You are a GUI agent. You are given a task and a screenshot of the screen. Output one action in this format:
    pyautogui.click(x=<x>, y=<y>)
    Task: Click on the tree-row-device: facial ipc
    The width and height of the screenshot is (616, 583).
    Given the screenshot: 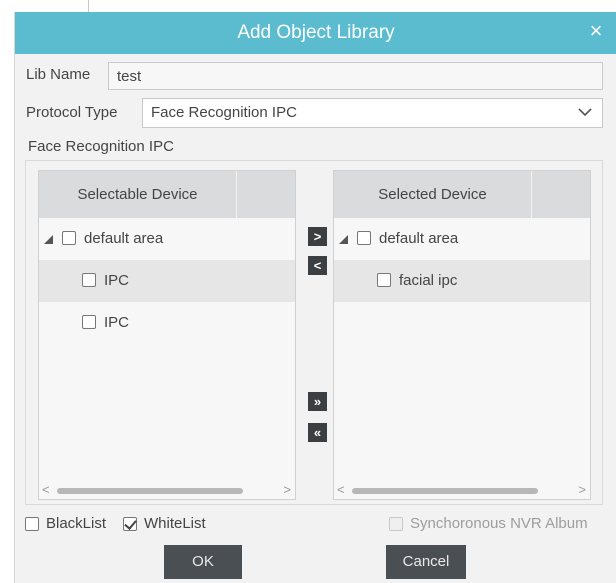 What is the action you would take?
    pyautogui.click(x=462, y=281)
    